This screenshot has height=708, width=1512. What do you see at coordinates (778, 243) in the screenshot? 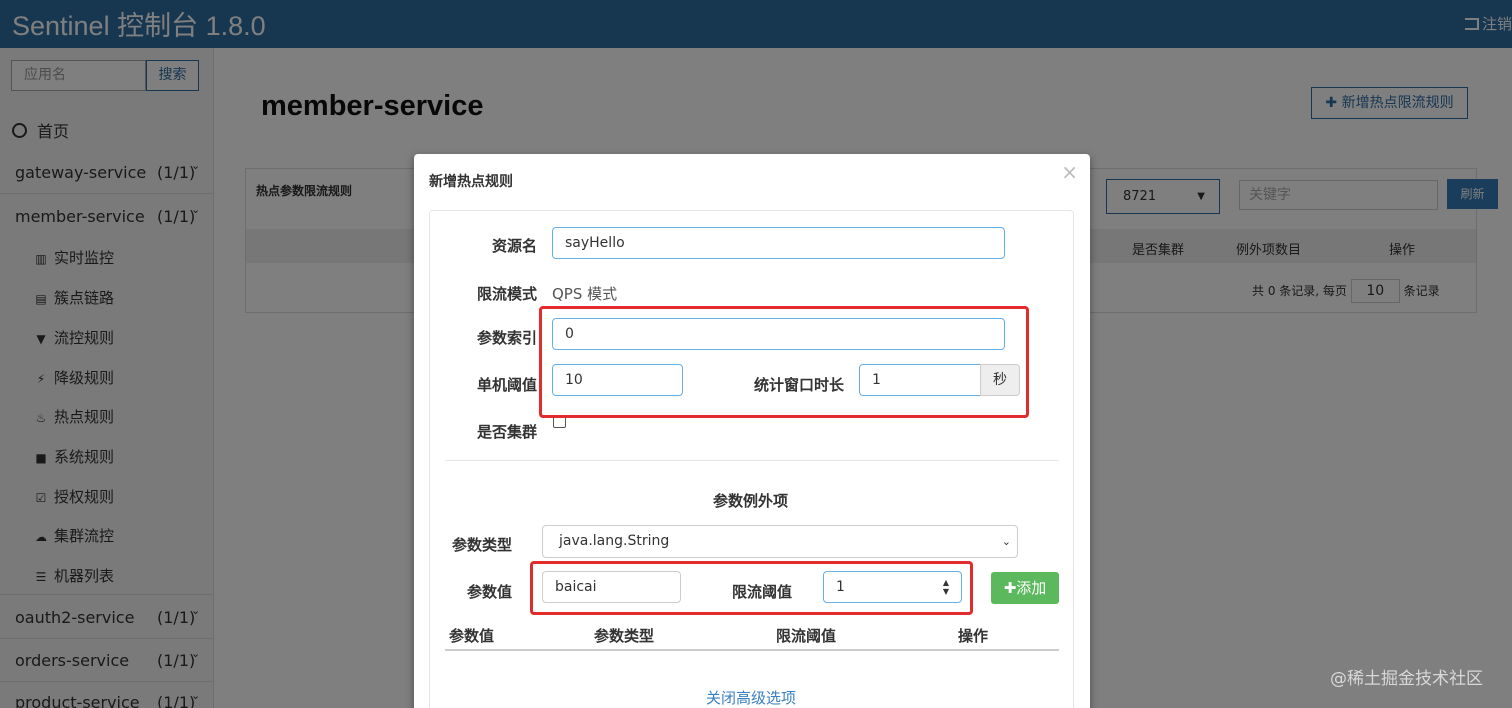
I see `resource-input: sayHello` at bounding box center [778, 243].